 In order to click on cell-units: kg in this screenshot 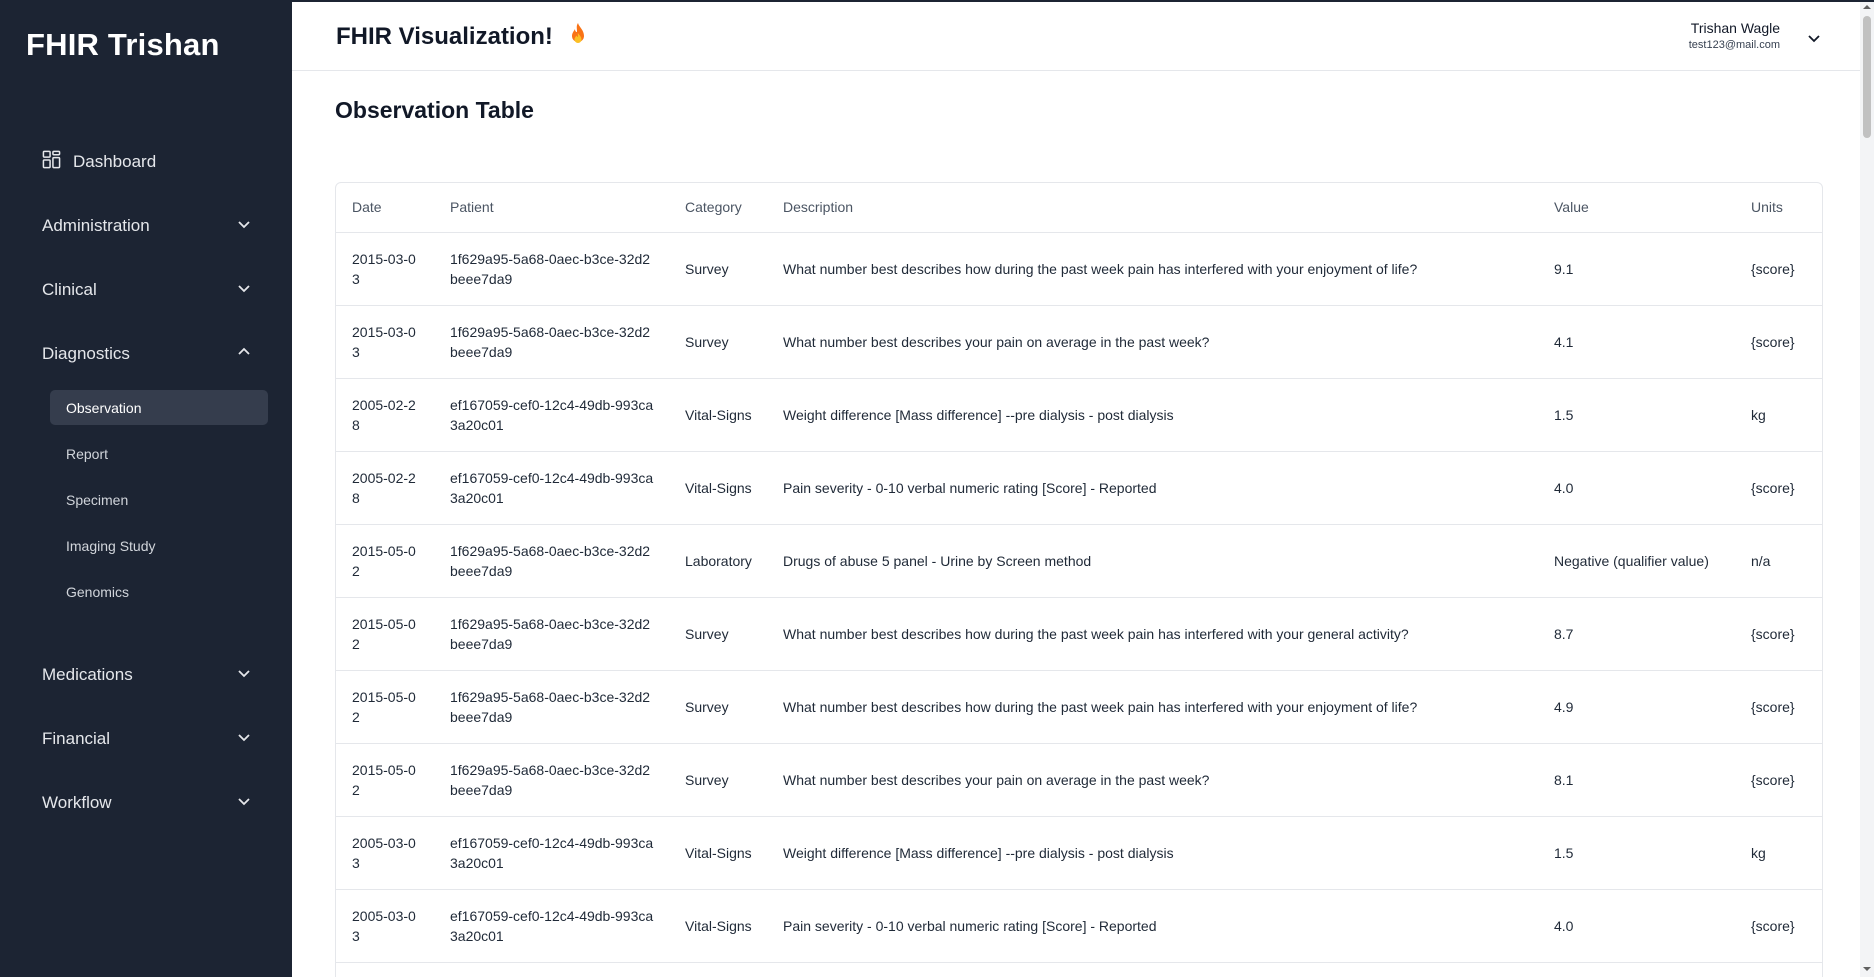, I will do `click(1778, 853)`.